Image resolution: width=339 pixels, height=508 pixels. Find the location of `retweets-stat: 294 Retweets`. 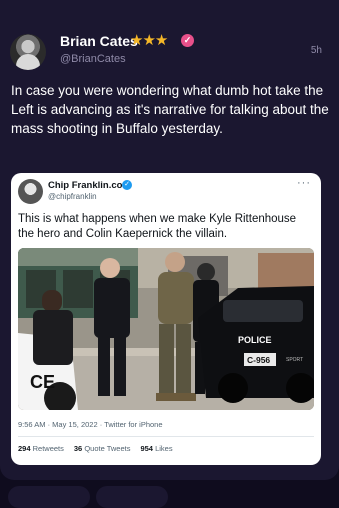

retweets-stat: 294 Retweets is located at coordinates (41, 448).